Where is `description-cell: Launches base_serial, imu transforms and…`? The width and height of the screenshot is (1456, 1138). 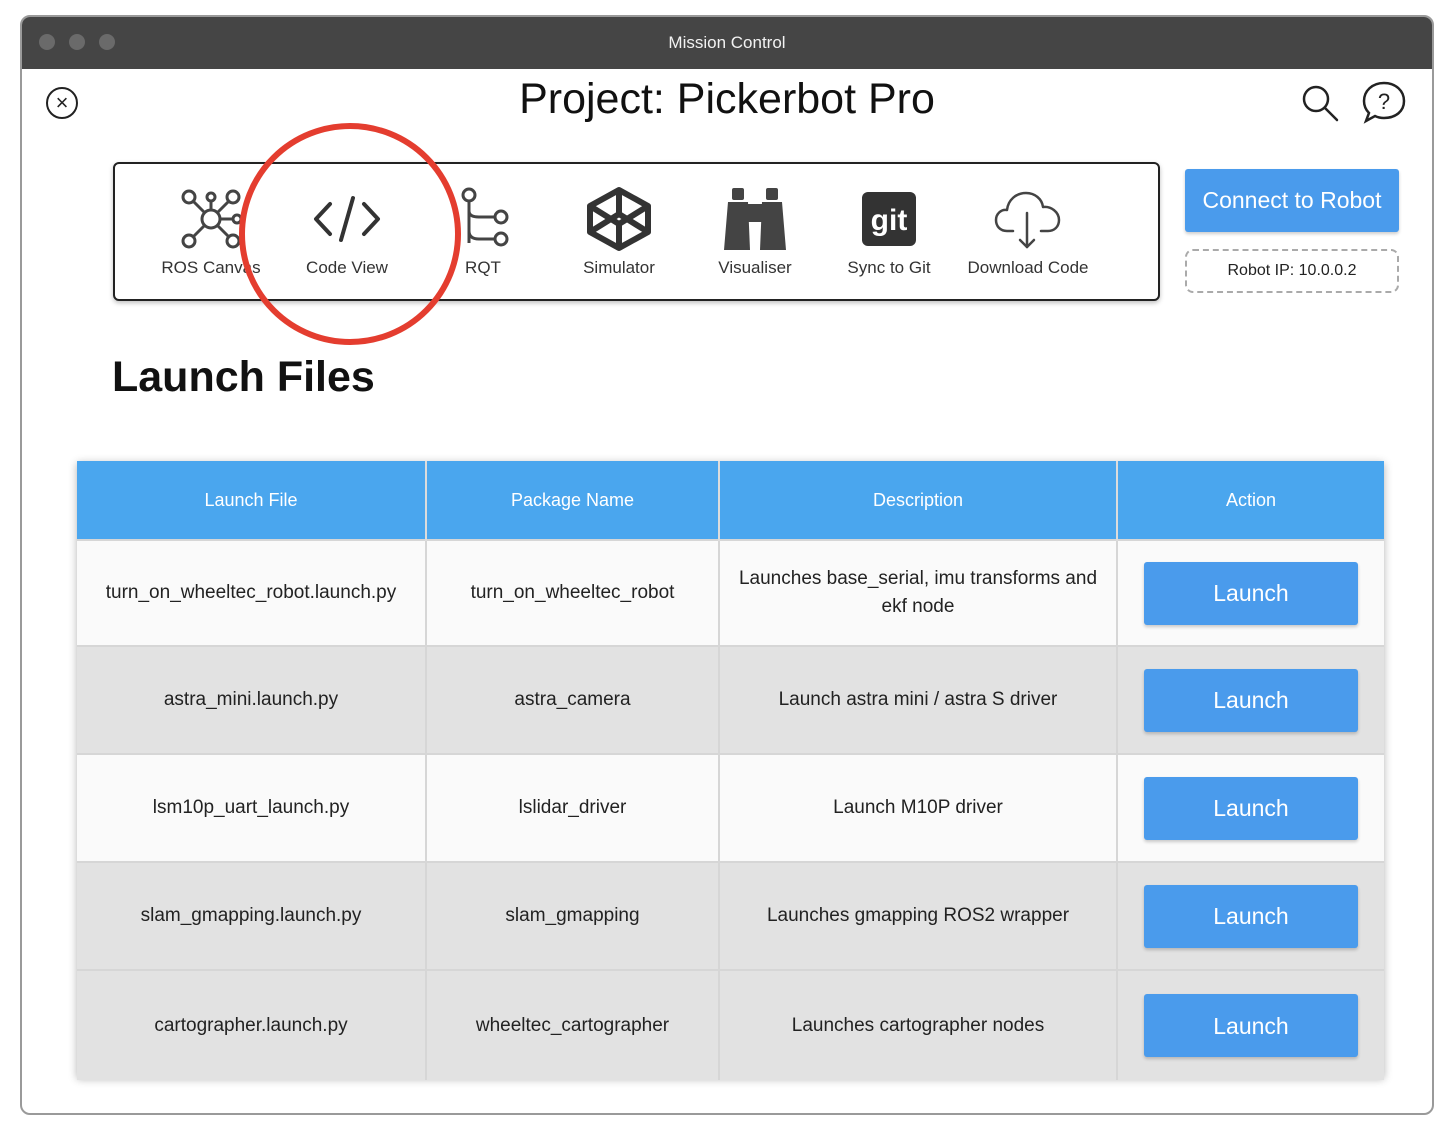
description-cell: Launches base_serial, imu transforms and… is located at coordinates (918, 592).